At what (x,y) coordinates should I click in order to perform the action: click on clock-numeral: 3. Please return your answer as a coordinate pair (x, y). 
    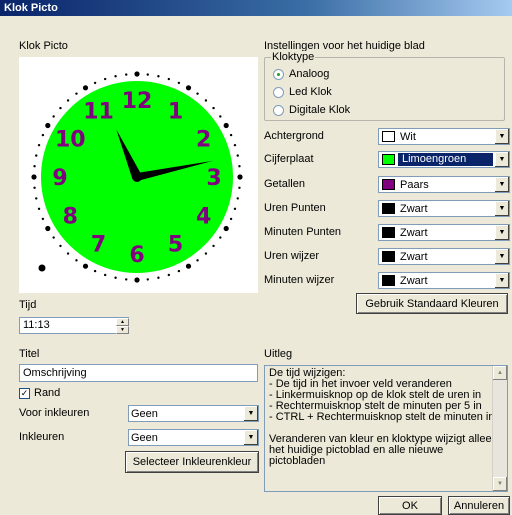
    Looking at the image, I should click on (213, 178).